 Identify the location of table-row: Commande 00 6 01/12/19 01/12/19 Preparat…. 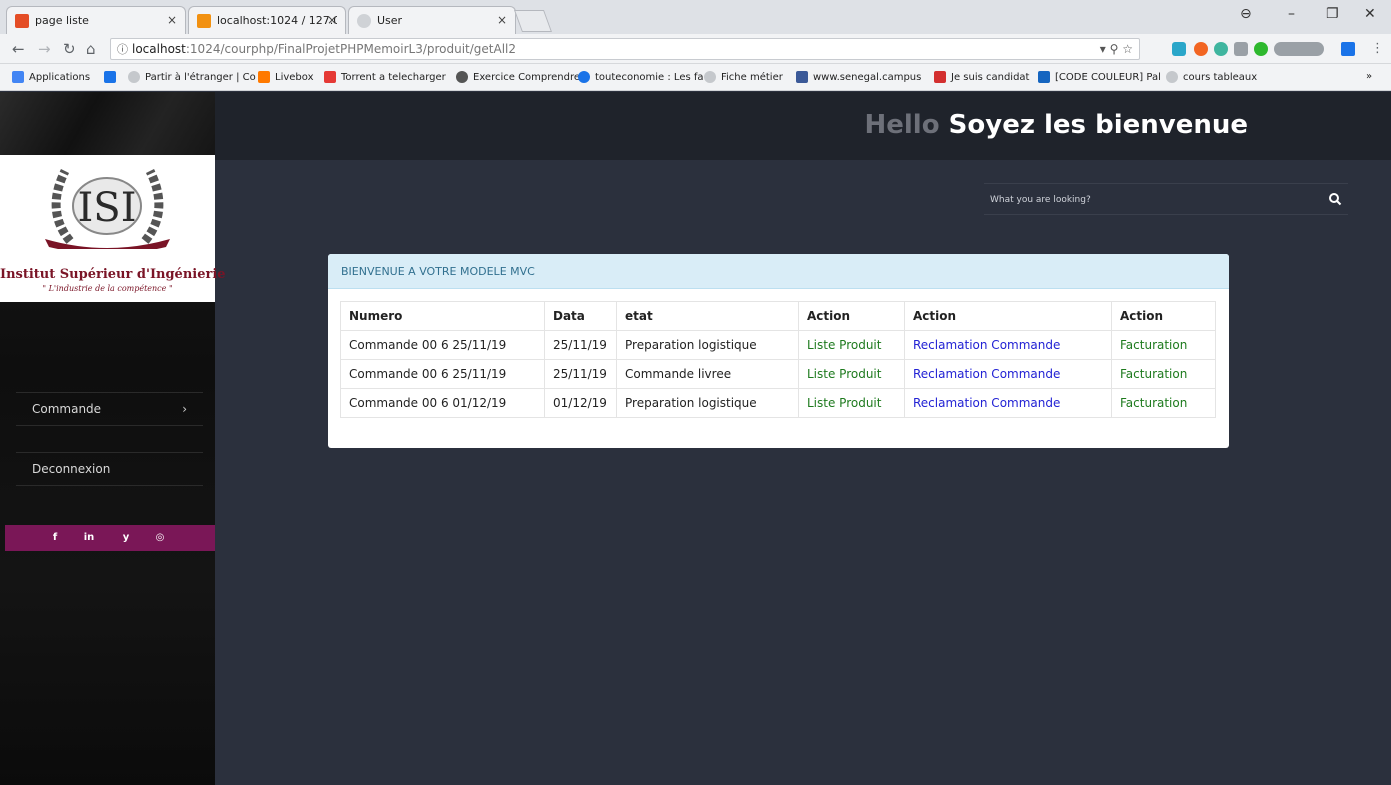
(778, 403).